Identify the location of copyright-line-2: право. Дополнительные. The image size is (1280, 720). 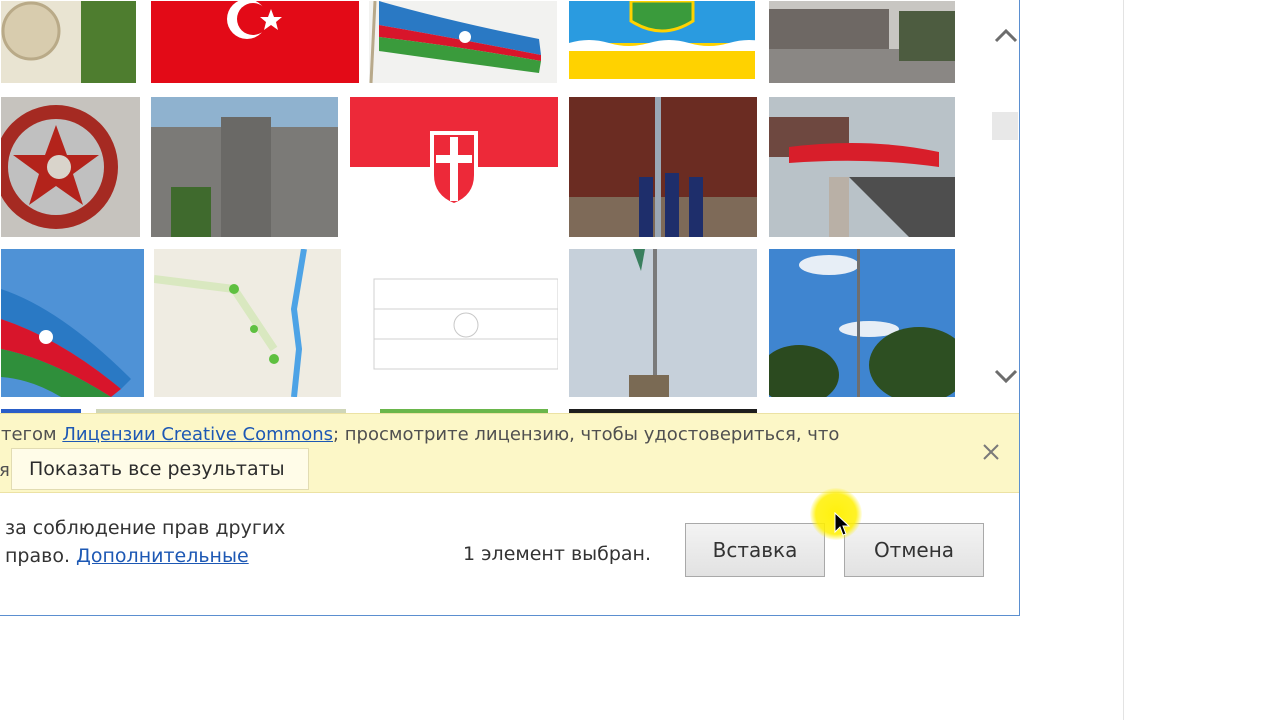
(145, 556).